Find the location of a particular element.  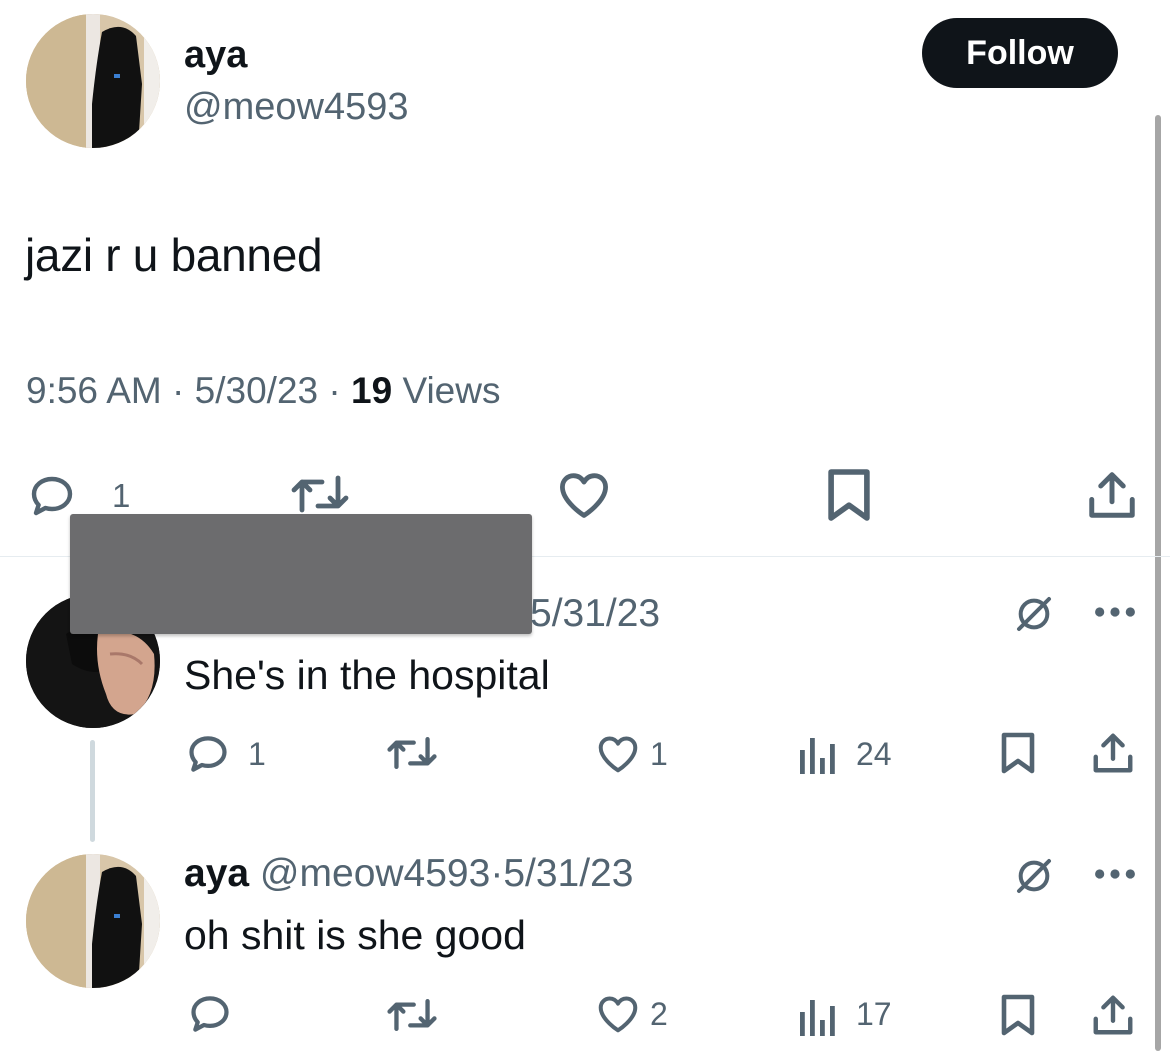

like-count: 1 is located at coordinates (659, 754).